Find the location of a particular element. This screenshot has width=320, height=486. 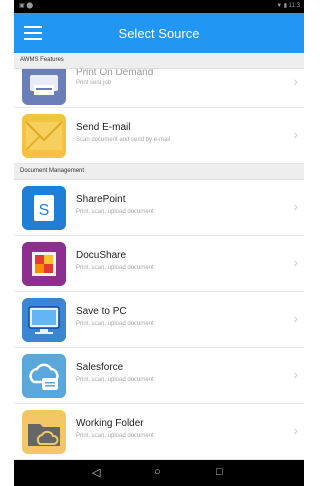

svg-text: S is located at coordinates (44, 210).